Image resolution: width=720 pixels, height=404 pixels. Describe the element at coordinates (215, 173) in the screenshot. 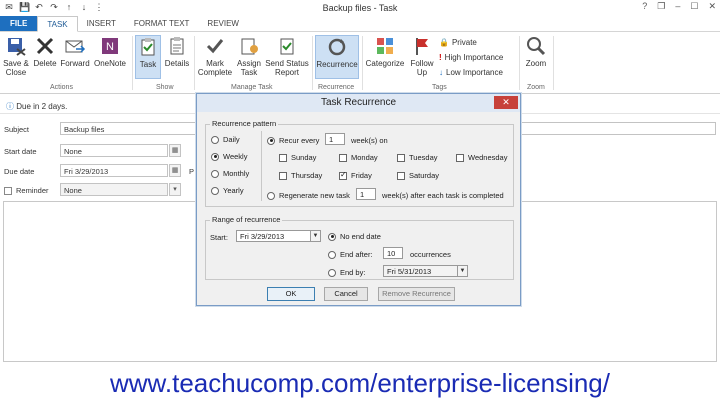

I see `radio-monthly` at that location.